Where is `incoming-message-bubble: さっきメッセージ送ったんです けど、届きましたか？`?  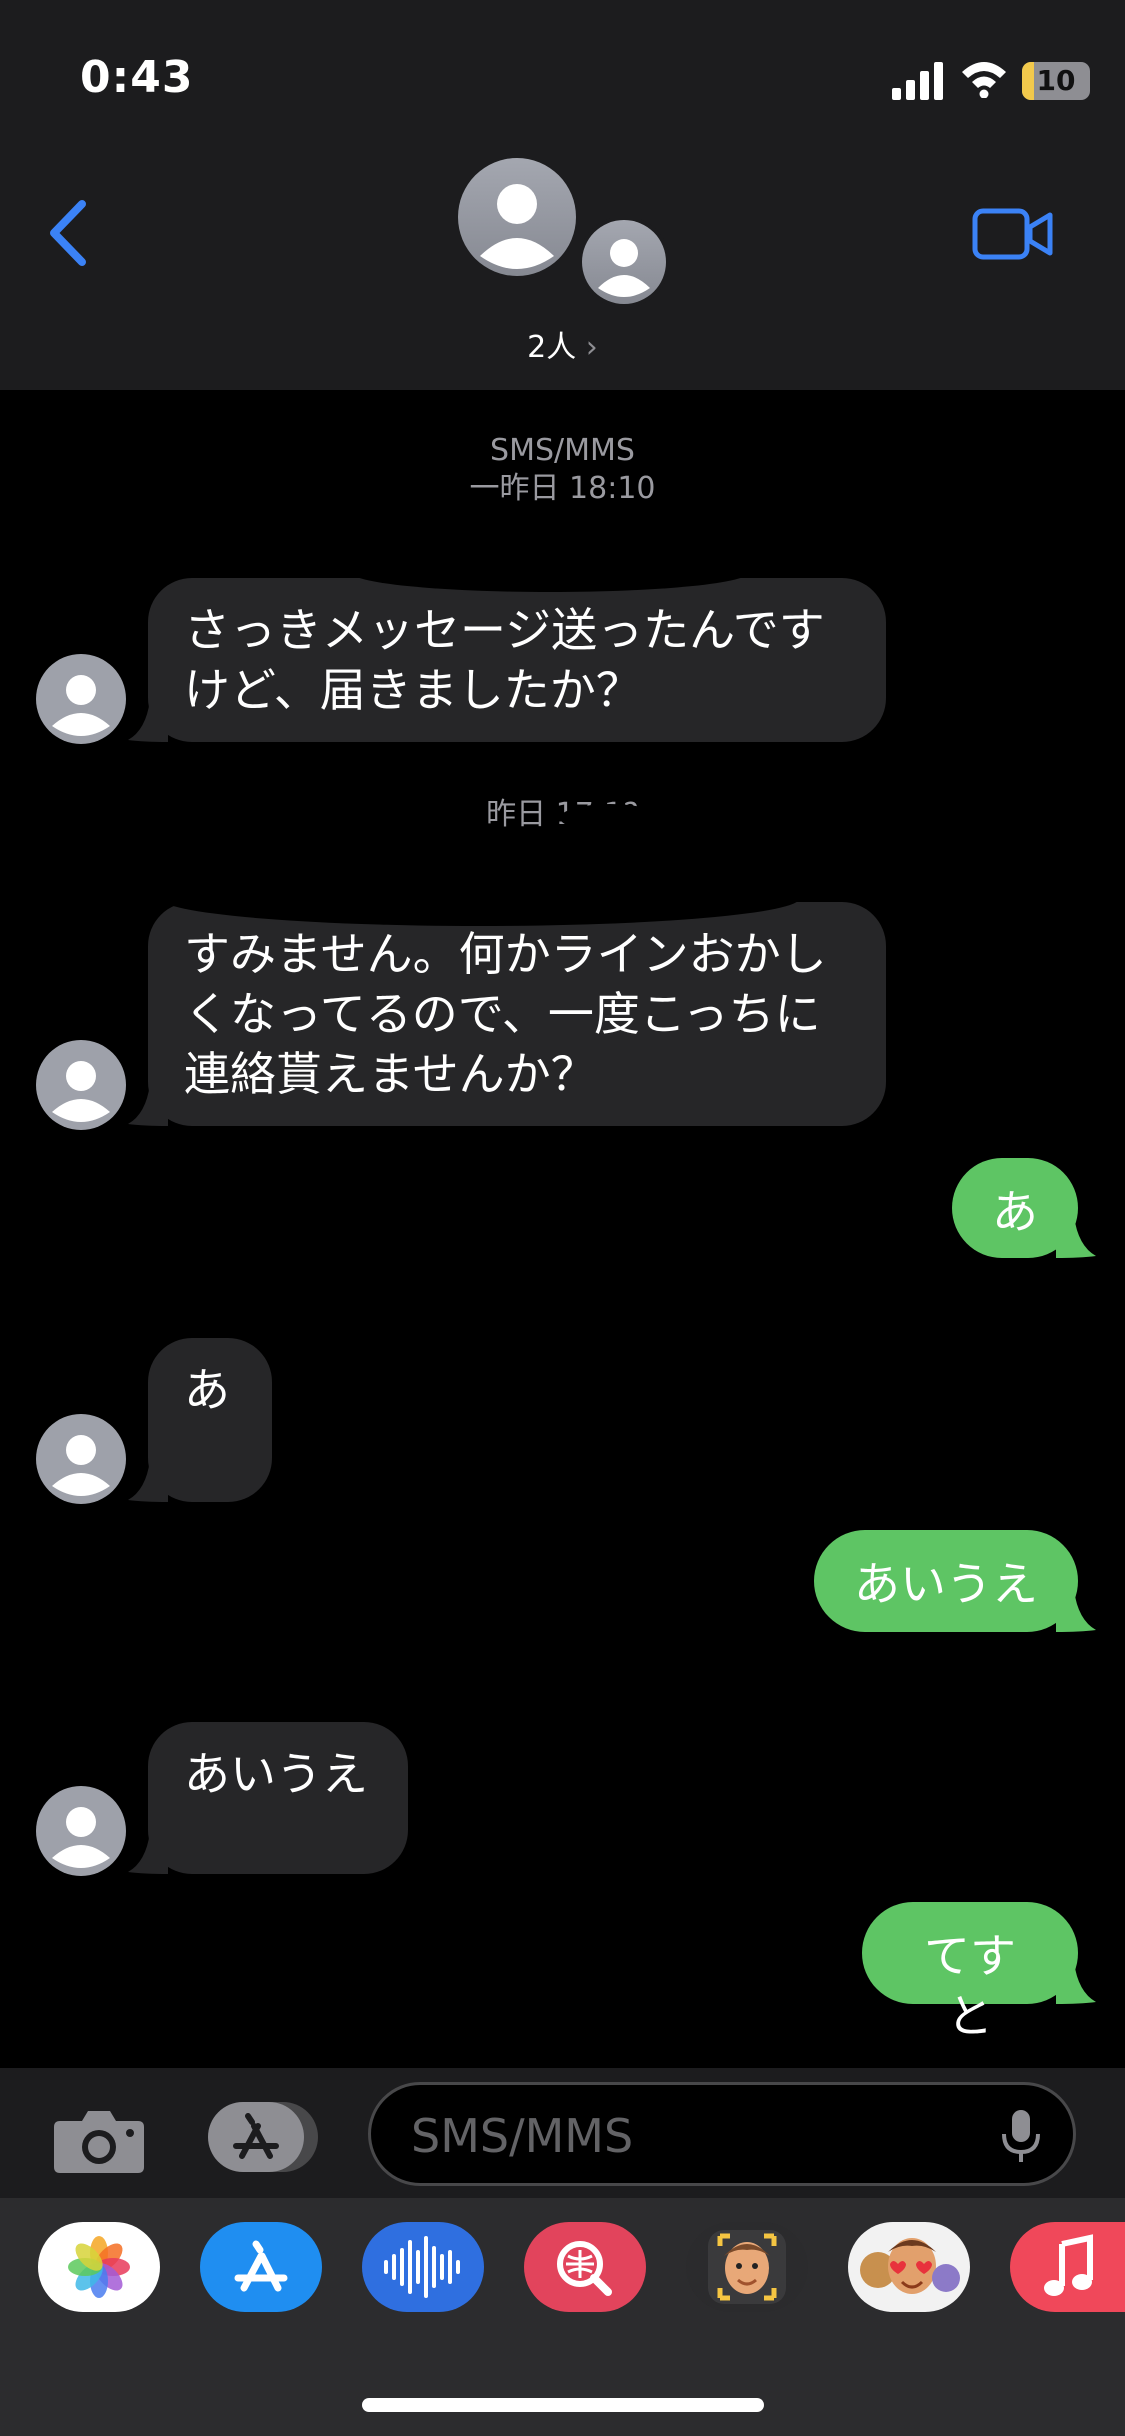 incoming-message-bubble: さっきメッセージ送ったんです けど、届きましたか？ is located at coordinates (507, 660).